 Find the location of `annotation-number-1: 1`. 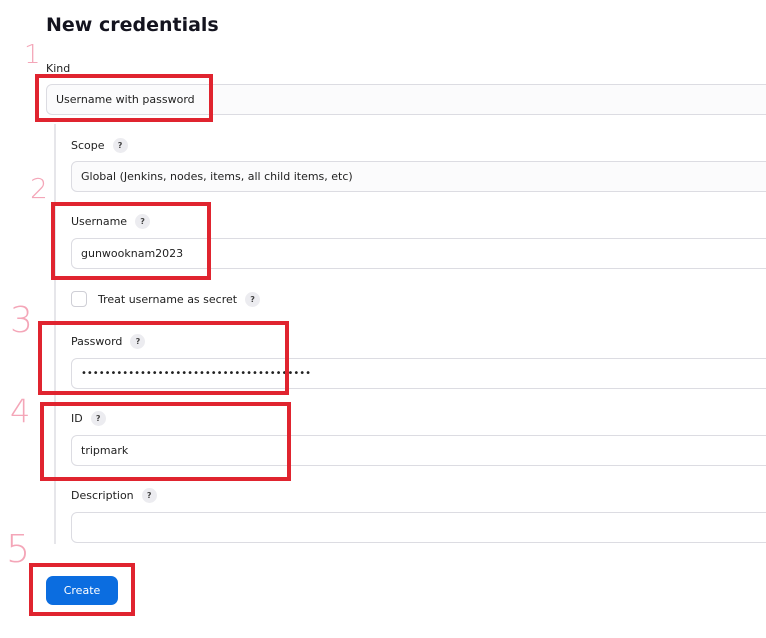

annotation-number-1: 1 is located at coordinates (32, 55).